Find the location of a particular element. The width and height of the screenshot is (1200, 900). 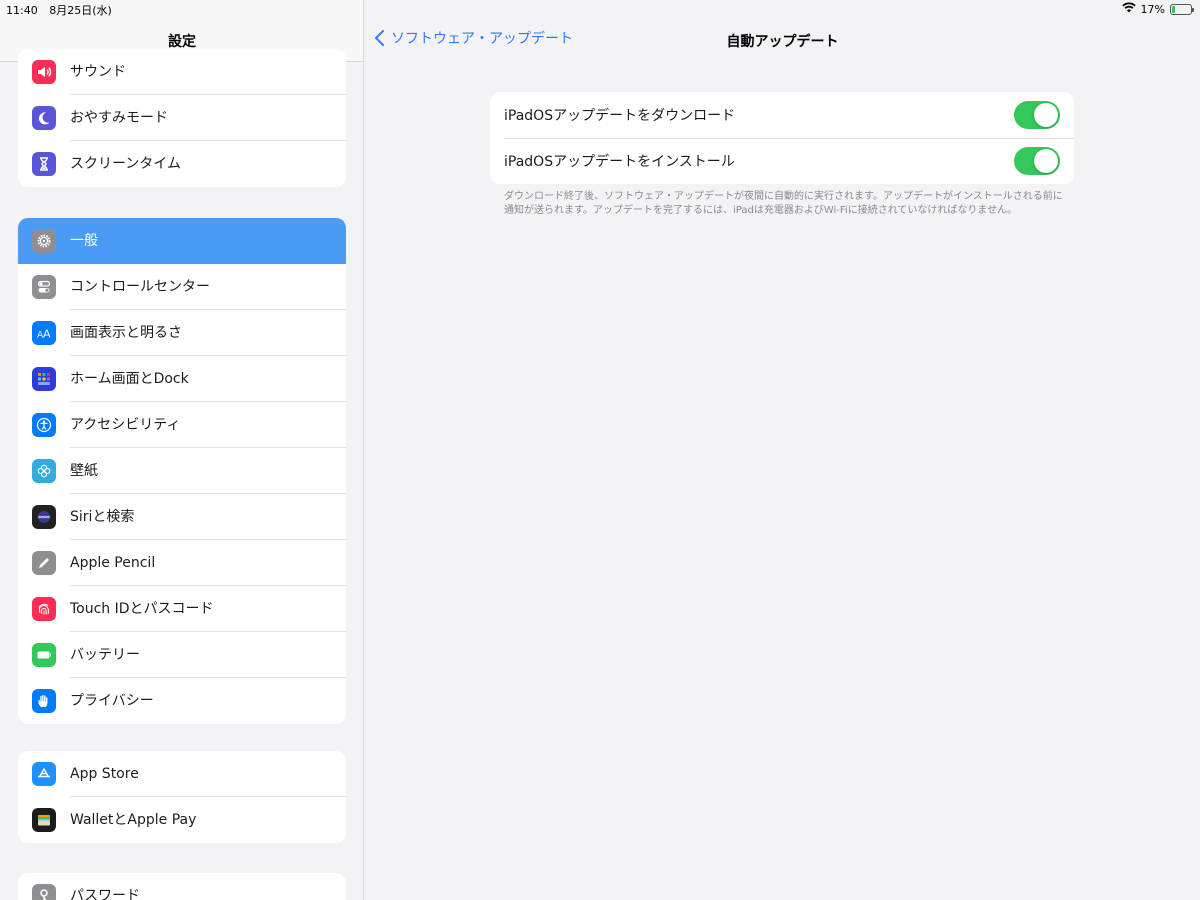

sidebar-group-accounts: パスワード is located at coordinates (182, 886).